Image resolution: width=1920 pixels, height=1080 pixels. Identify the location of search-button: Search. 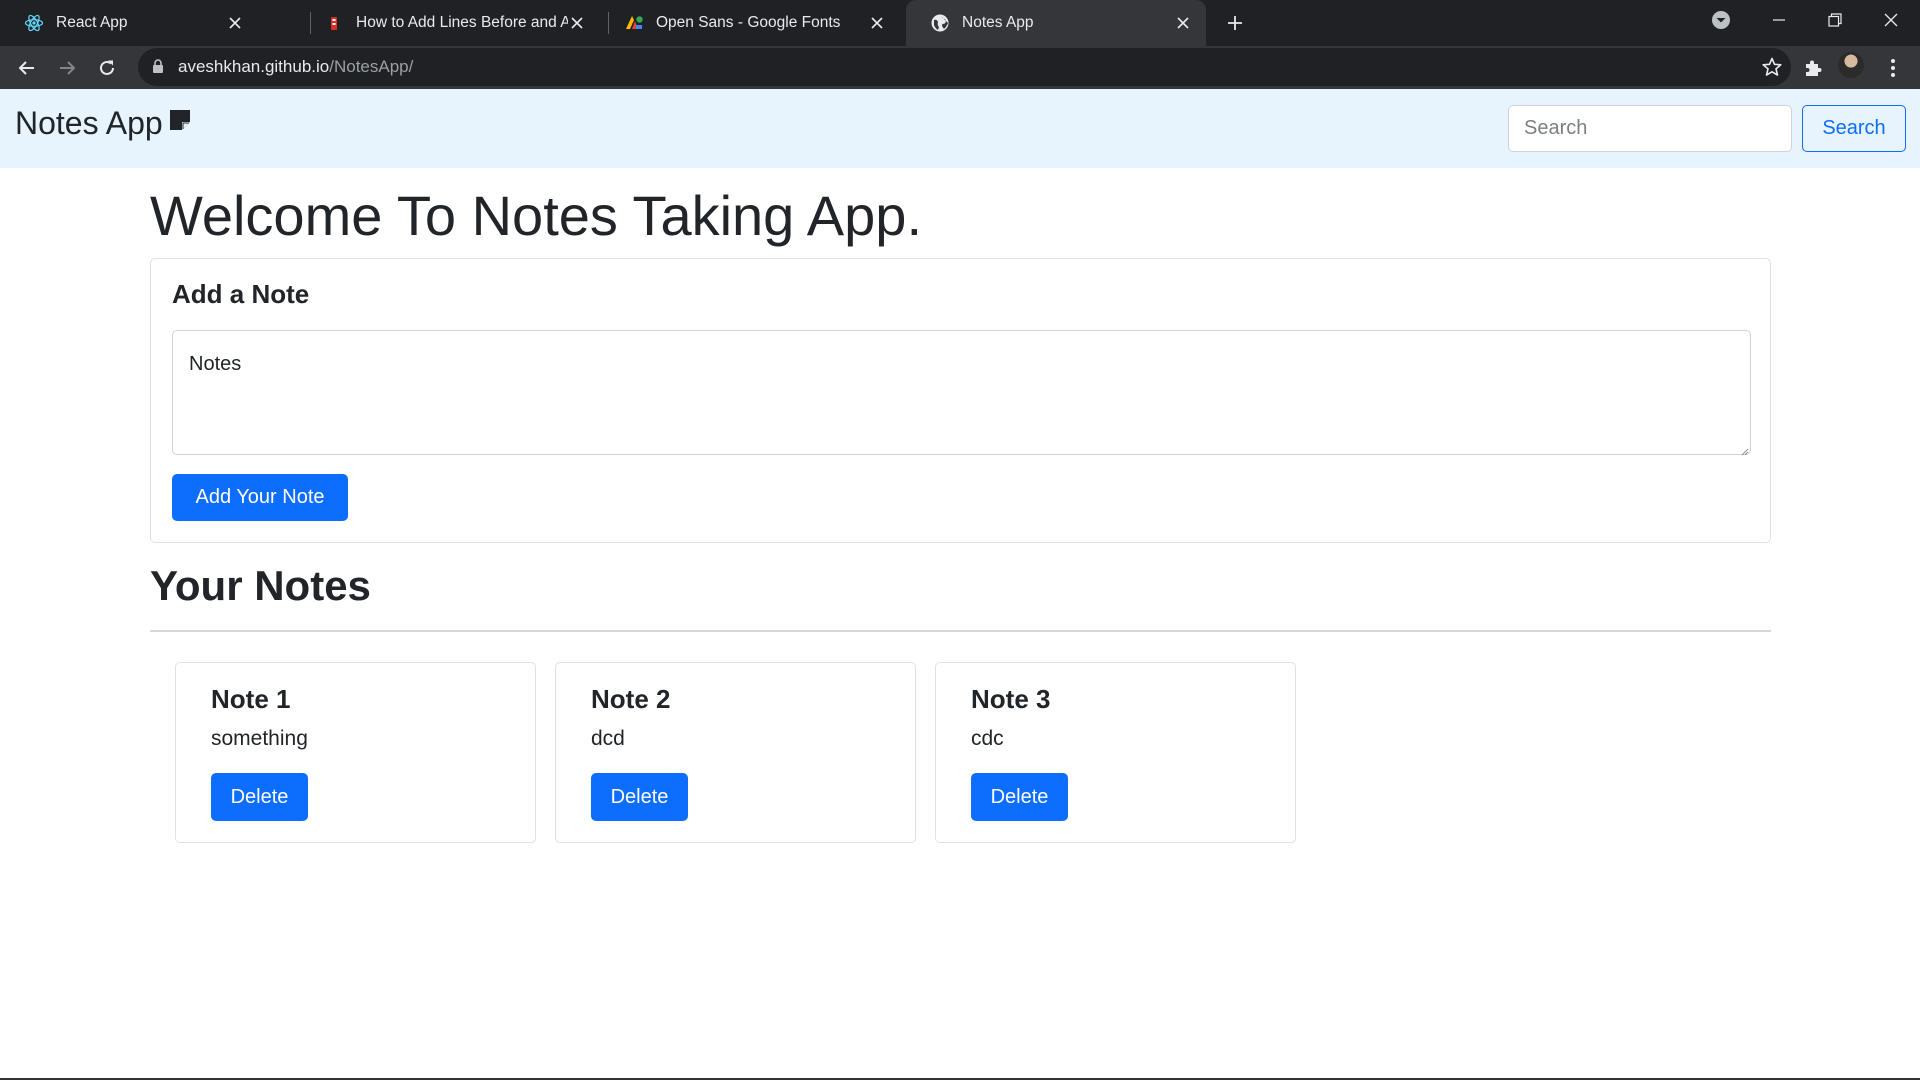
(1854, 128).